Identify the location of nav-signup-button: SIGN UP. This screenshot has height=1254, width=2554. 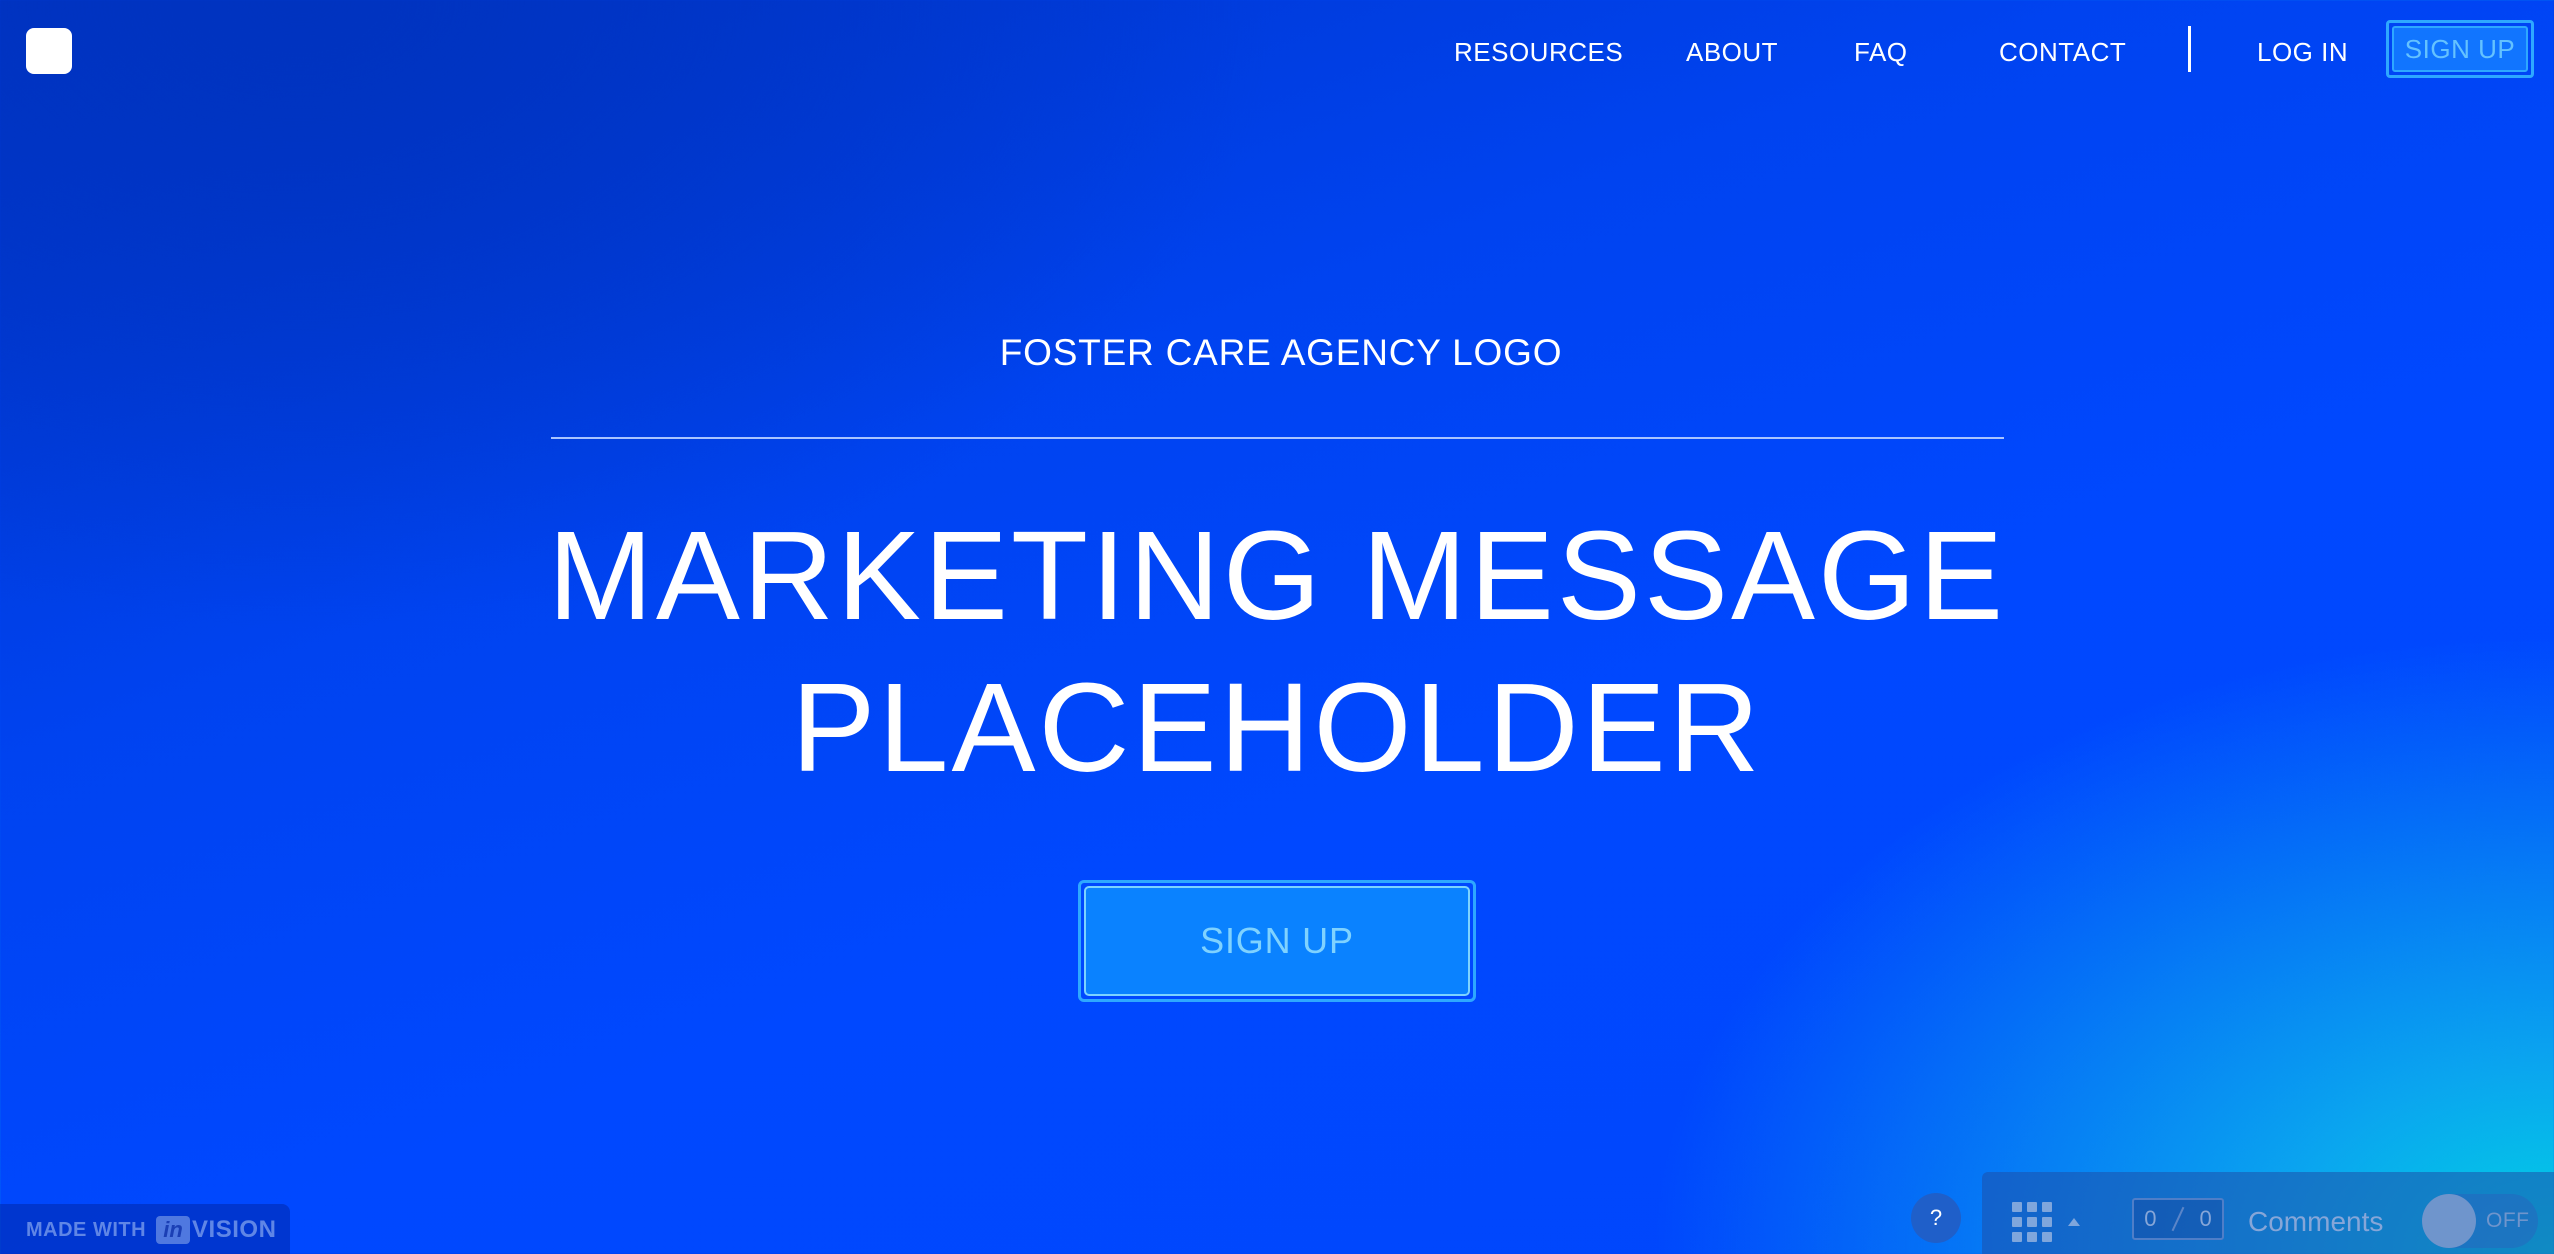
(2460, 49).